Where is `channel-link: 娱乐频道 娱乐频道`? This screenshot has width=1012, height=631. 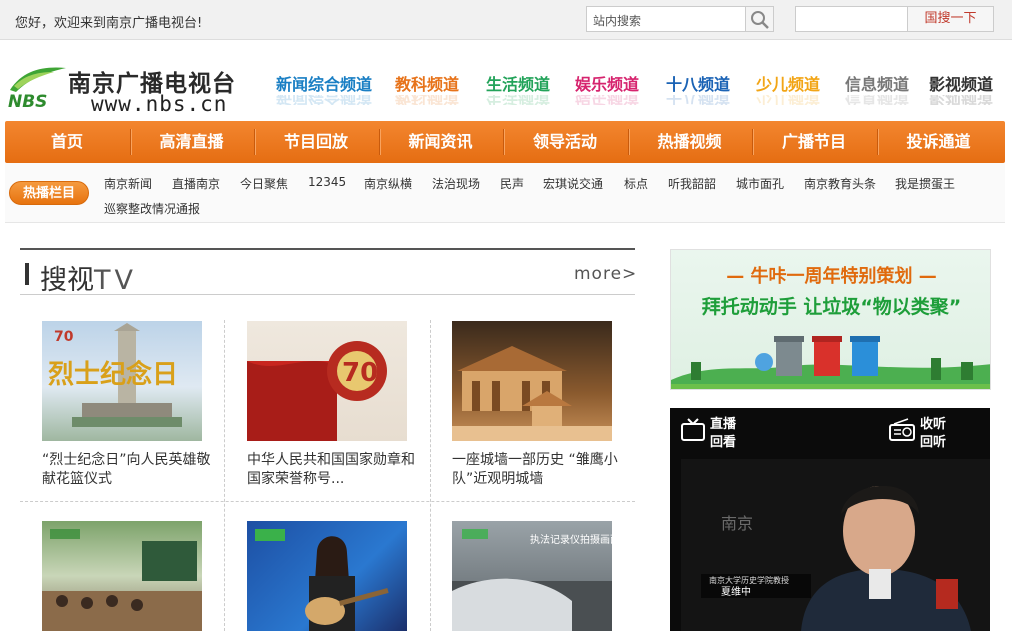 channel-link: 娱乐频道 娱乐频道 is located at coordinates (607, 88).